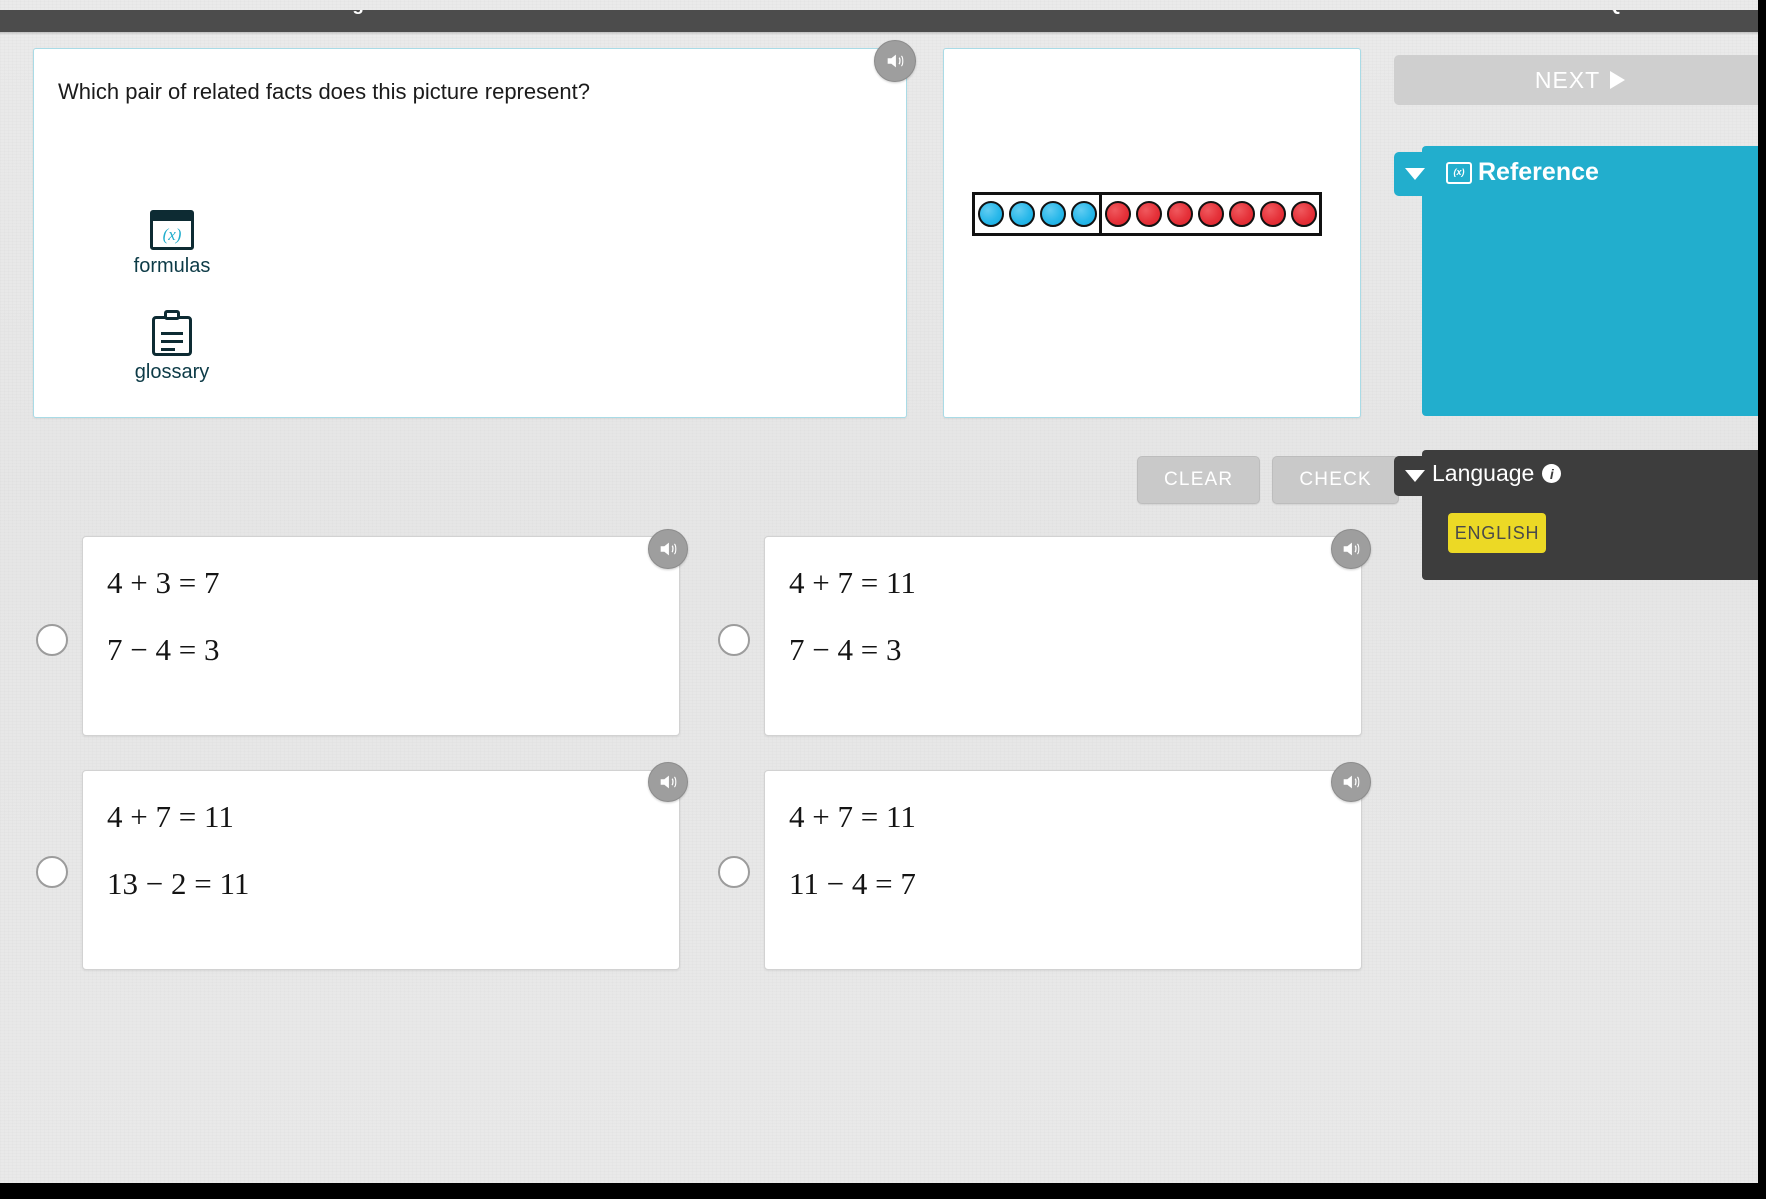  What do you see at coordinates (1335, 480) in the screenshot?
I see `check-button: CHECK` at bounding box center [1335, 480].